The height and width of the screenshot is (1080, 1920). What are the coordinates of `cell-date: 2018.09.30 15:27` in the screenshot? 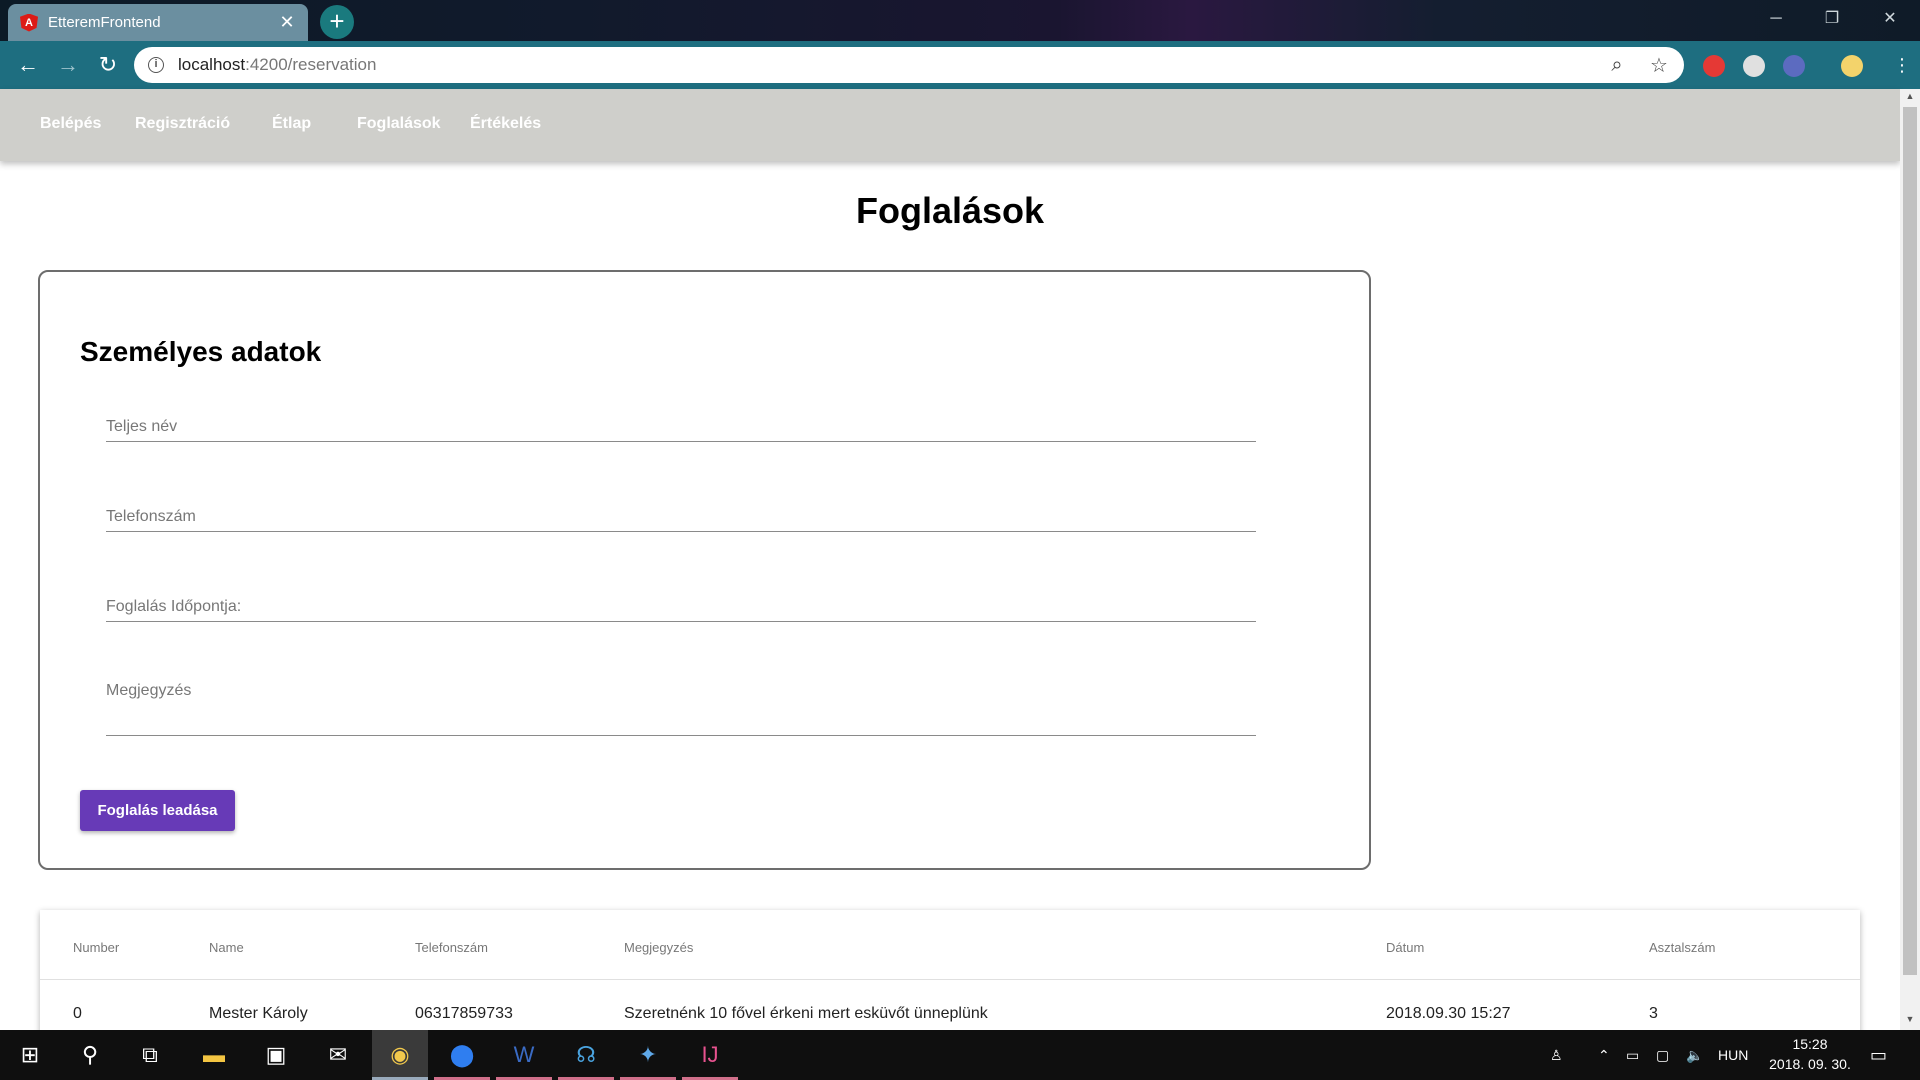 It's located at (1448, 1013).